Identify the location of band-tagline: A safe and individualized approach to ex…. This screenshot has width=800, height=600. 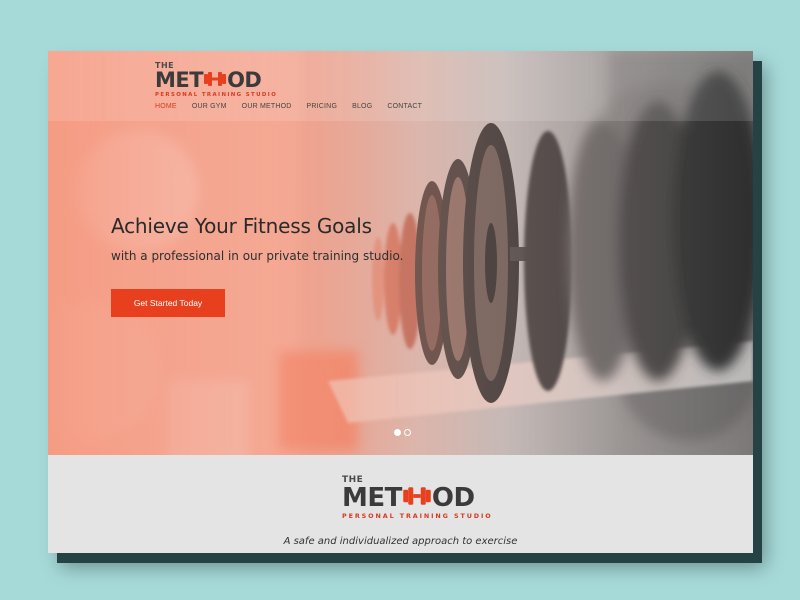
(400, 541).